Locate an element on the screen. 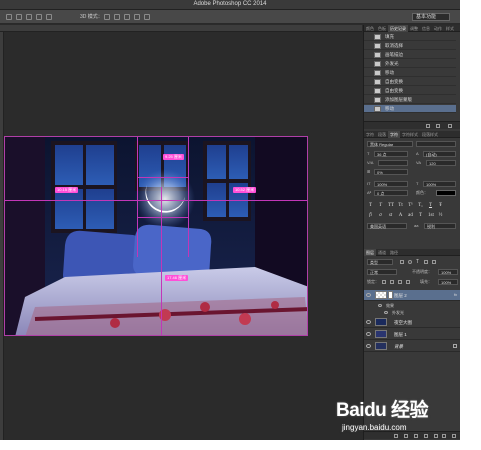  guide-vertical-center is located at coordinates (161, 261).